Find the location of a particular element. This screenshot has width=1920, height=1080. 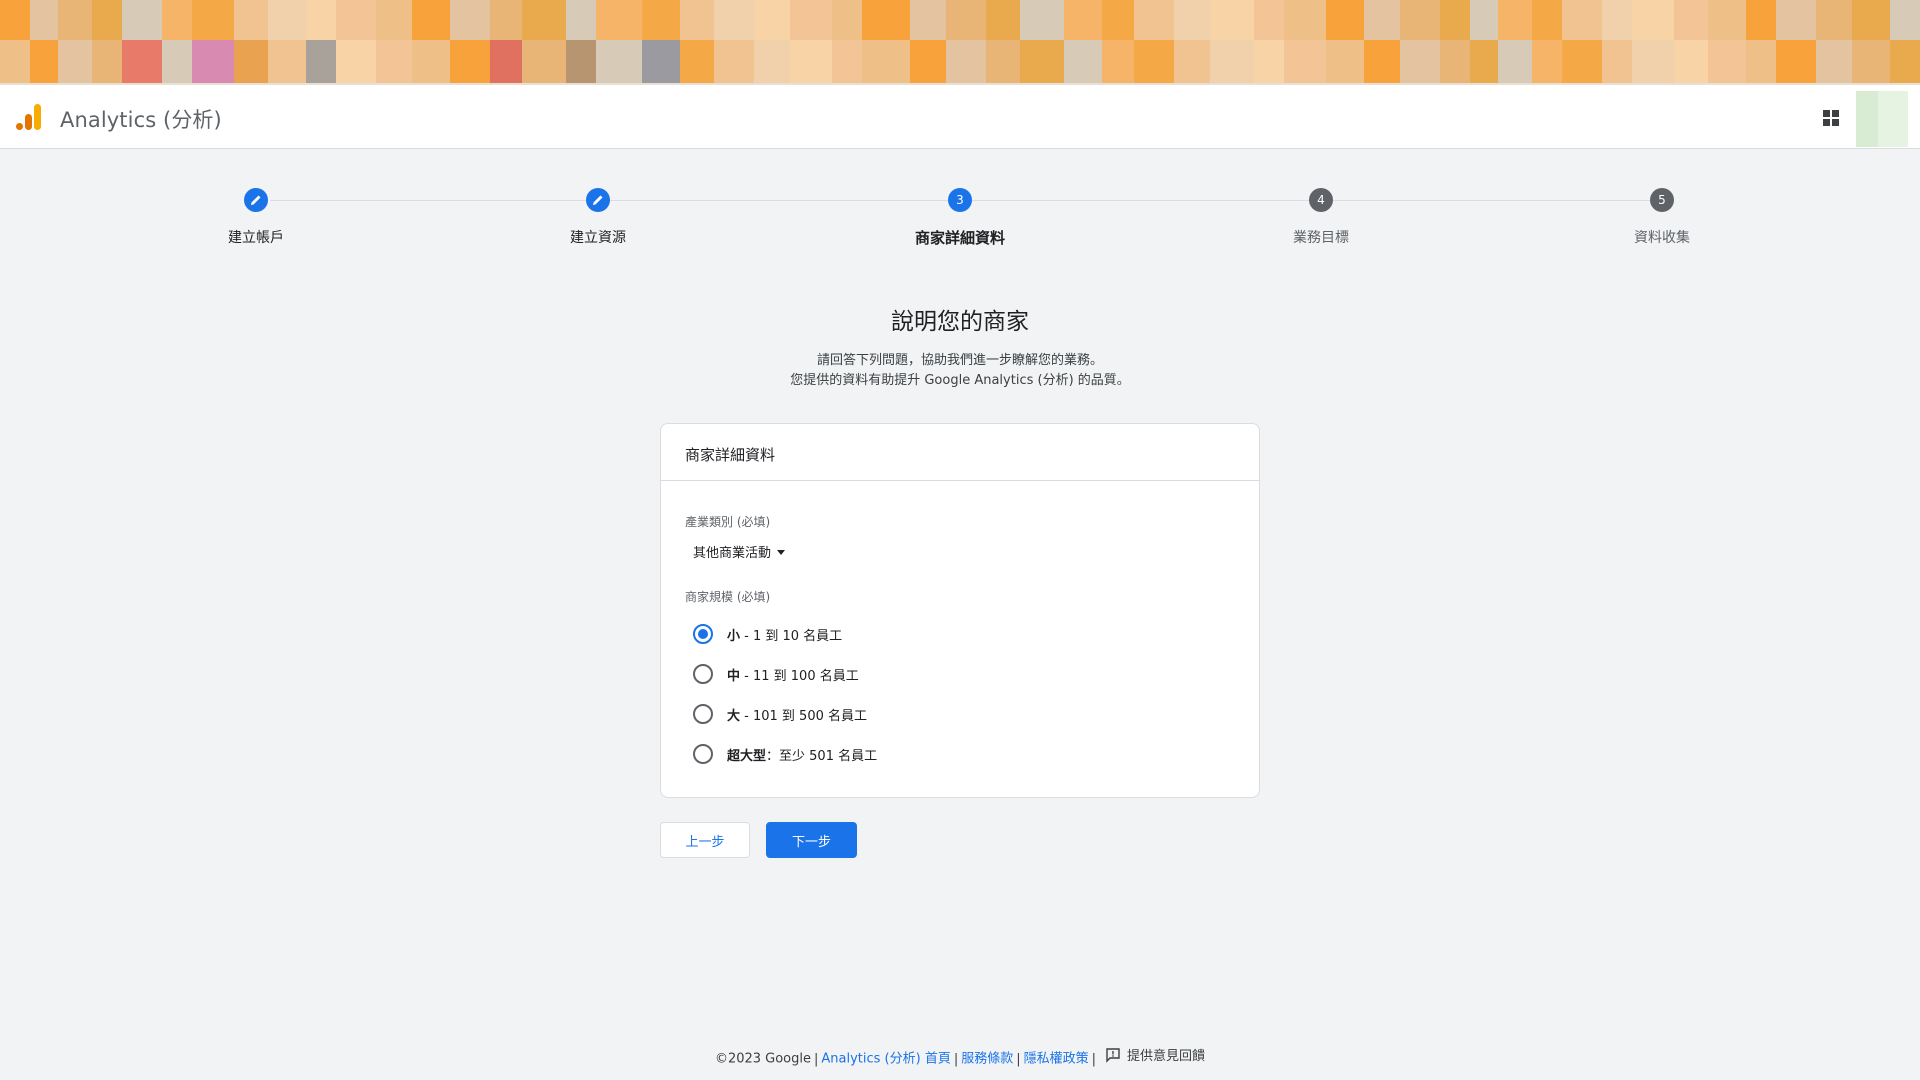

send-feedback-button: 提供意見回饋 is located at coordinates (1155, 1054).